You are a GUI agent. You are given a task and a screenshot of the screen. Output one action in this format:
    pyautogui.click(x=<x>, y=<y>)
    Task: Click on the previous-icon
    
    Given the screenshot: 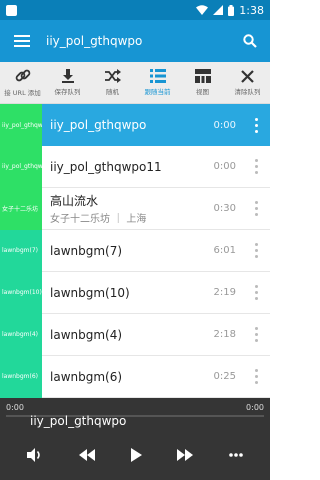 What is the action you would take?
    pyautogui.click(x=87, y=455)
    